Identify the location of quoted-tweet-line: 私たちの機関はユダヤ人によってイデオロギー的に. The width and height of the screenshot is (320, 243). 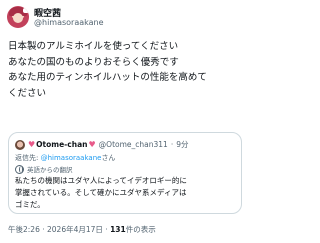
(101, 180).